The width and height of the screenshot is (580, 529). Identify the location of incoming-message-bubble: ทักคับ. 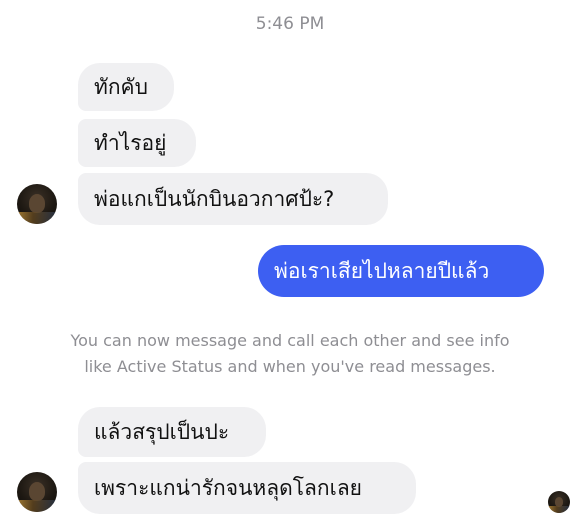
(126, 87).